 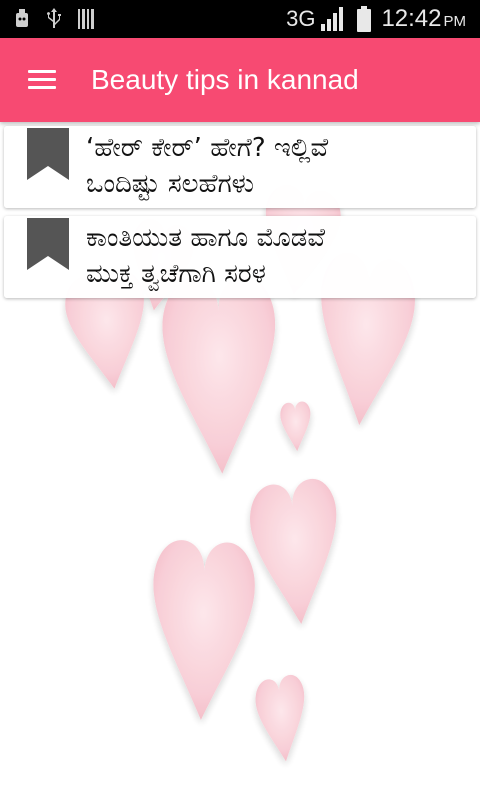 I want to click on app-toolbar: Beauty tips in kannad, so click(x=240, y=80).